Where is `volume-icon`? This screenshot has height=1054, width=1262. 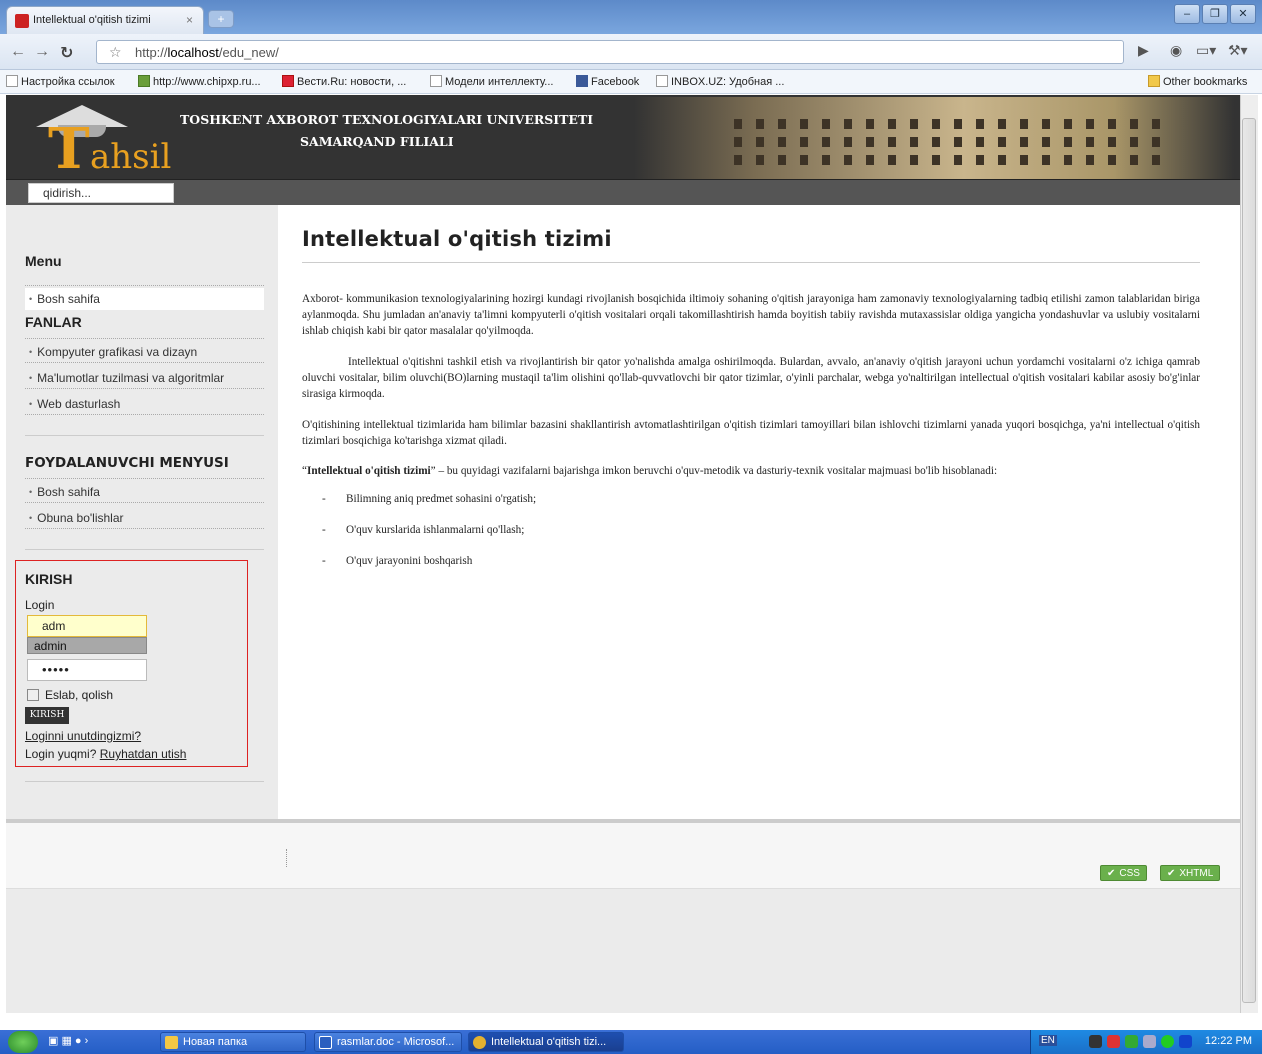
volume-icon is located at coordinates (1149, 1041).